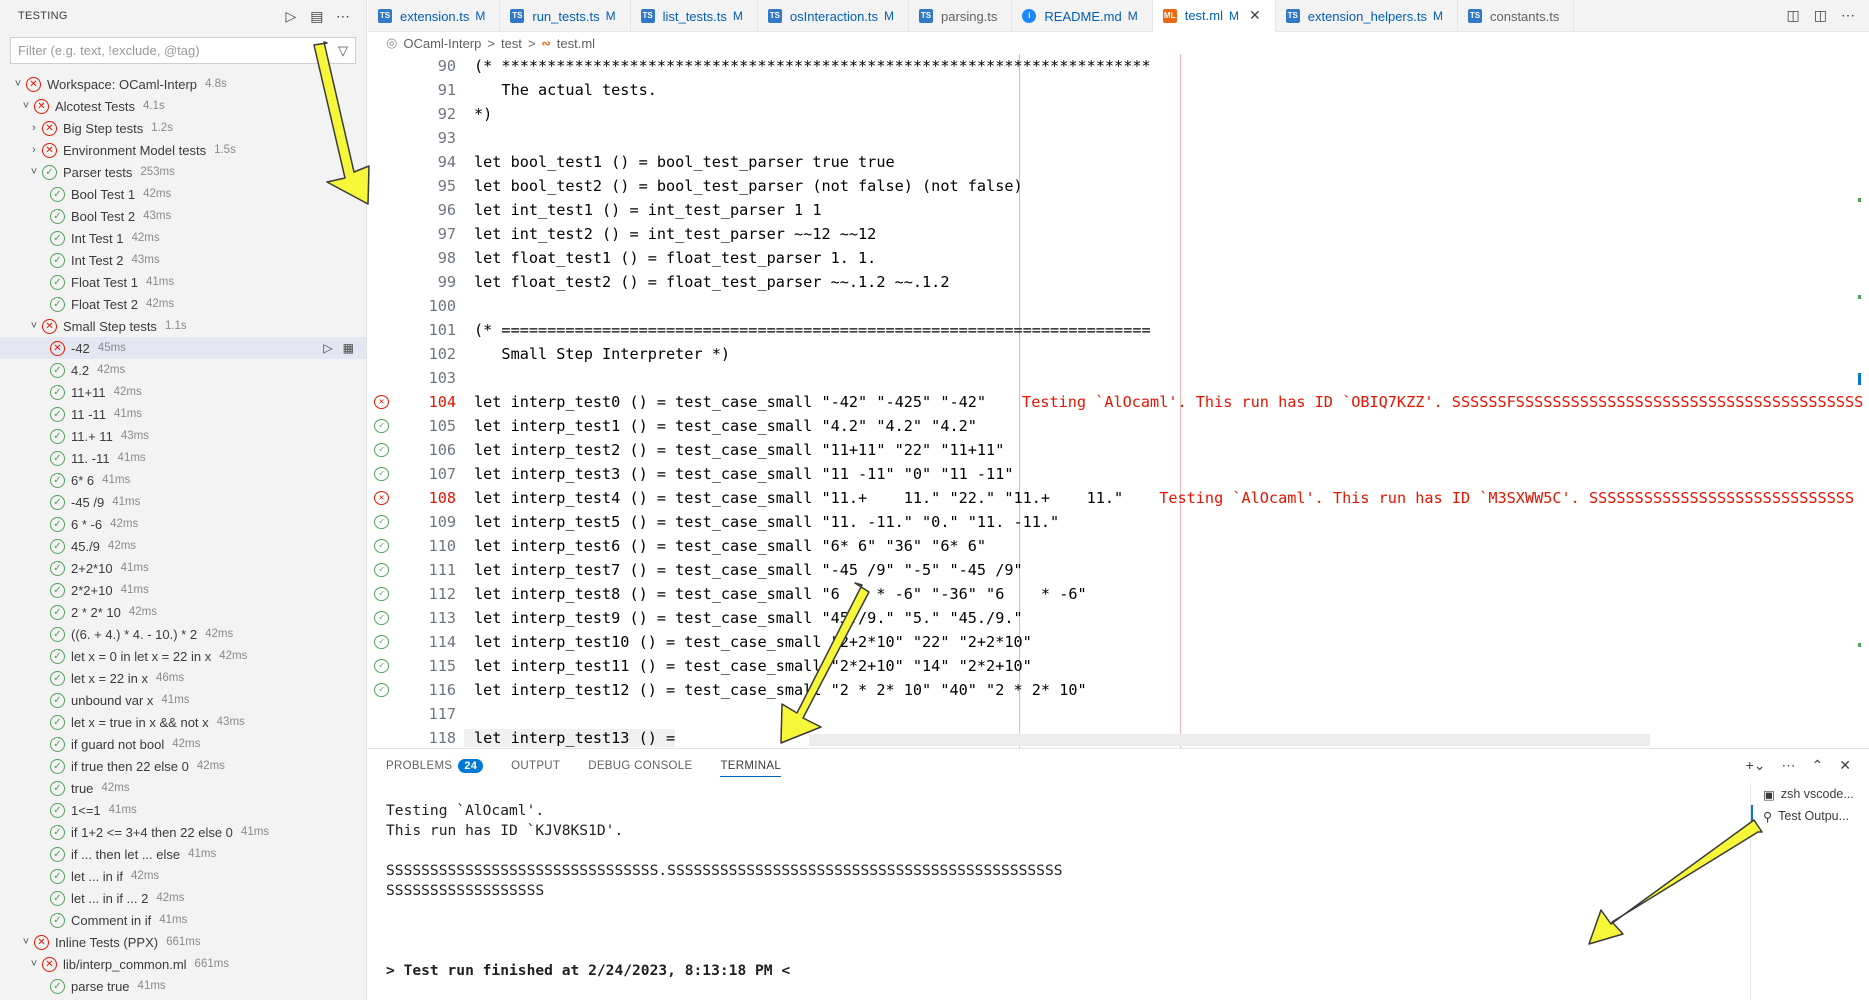 This screenshot has height=1000, width=1869. What do you see at coordinates (348, 348) in the screenshot?
I see `goto-test-icon: ▦` at bounding box center [348, 348].